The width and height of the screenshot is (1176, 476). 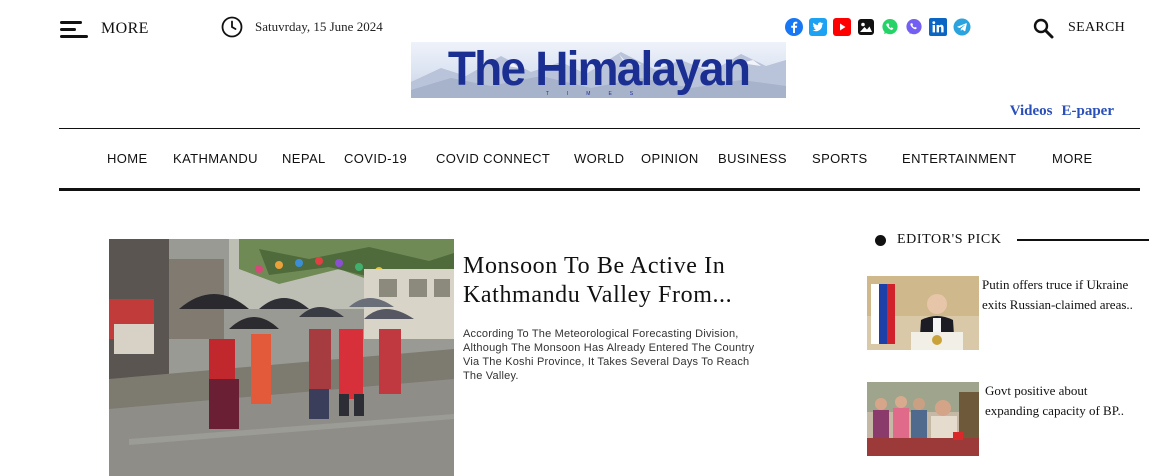 I want to click on search-button: SEARCH, so click(x=1079, y=28).